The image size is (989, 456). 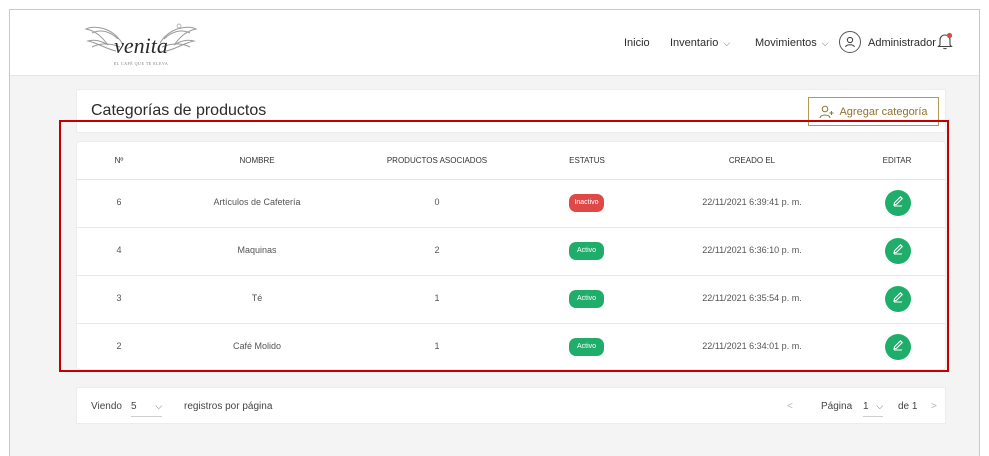 I want to click on next-page-icon: >, so click(x=934, y=406).